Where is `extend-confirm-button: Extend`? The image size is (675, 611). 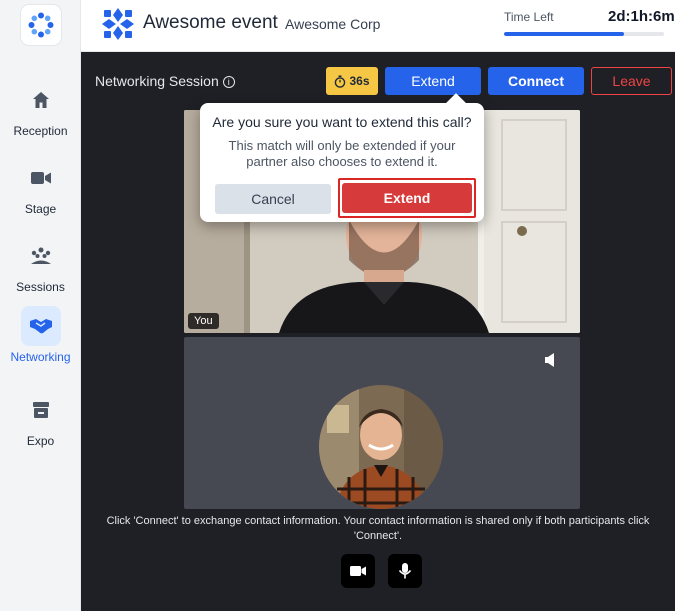
extend-confirm-button: Extend is located at coordinates (407, 198).